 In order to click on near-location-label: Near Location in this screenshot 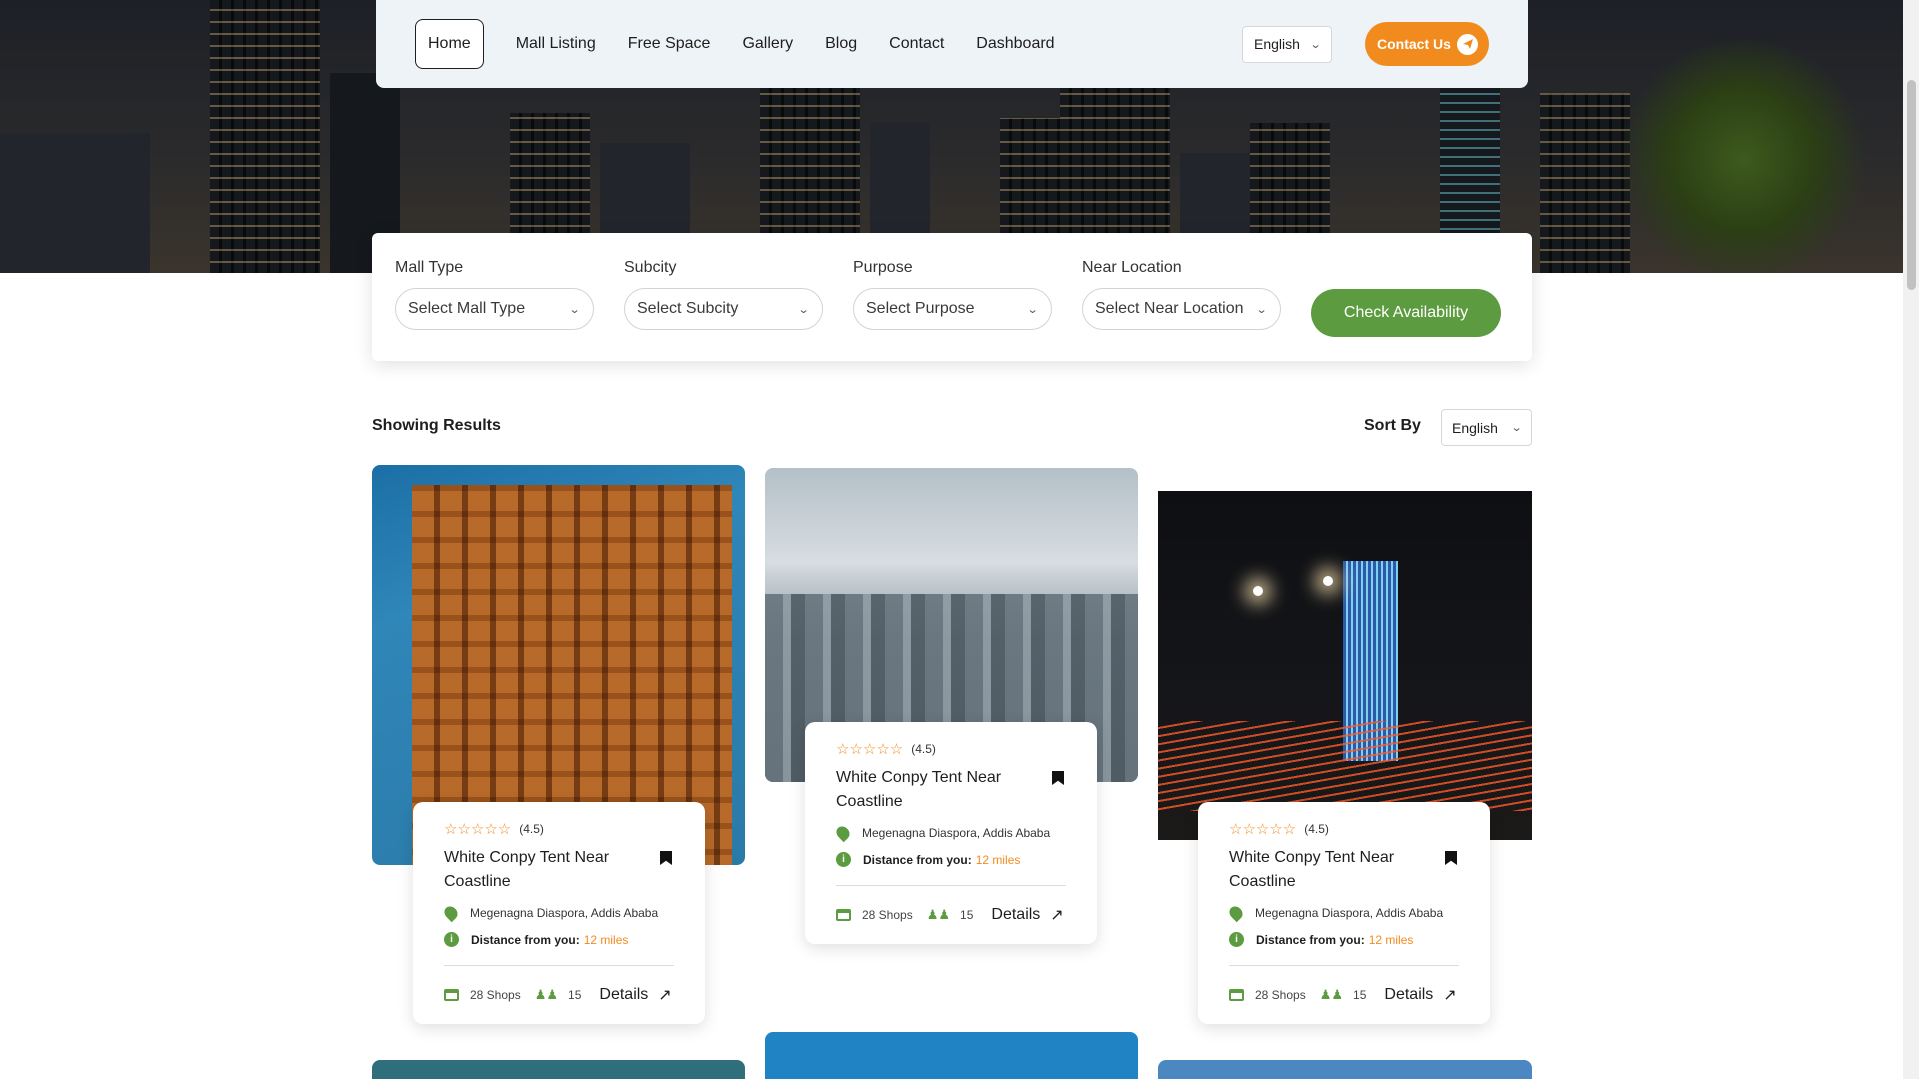, I will do `click(1132, 267)`.